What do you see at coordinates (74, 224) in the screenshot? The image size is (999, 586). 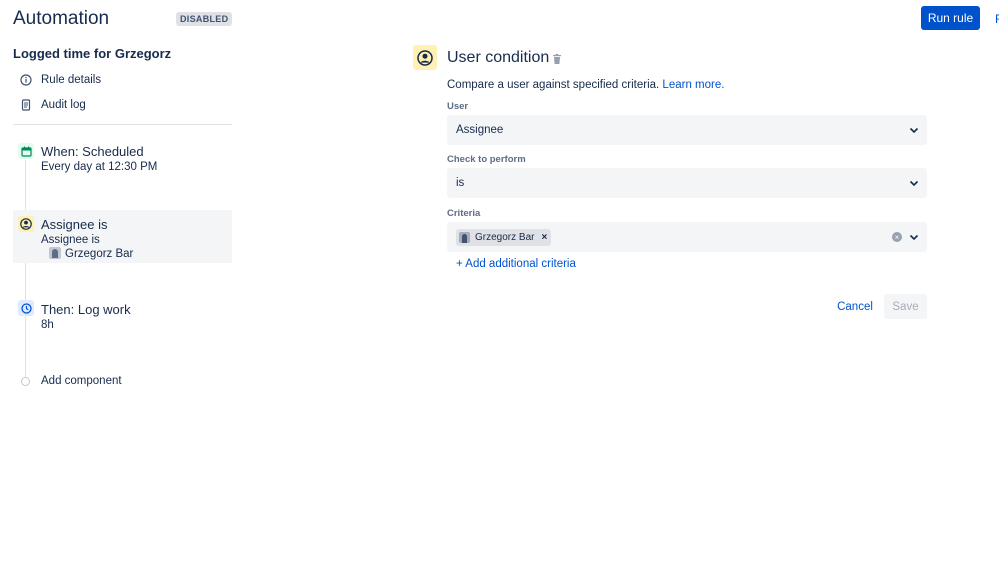 I see `step-title: Assignee is` at bounding box center [74, 224].